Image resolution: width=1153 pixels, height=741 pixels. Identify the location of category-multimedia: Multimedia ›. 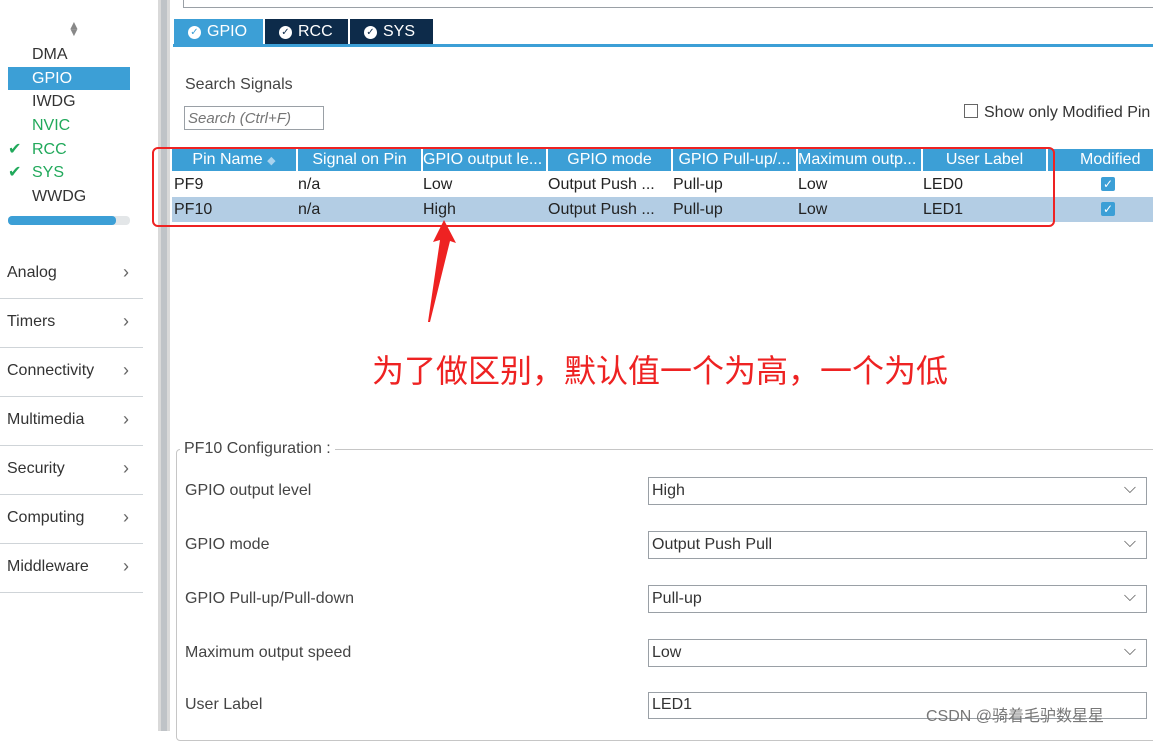
(71, 421).